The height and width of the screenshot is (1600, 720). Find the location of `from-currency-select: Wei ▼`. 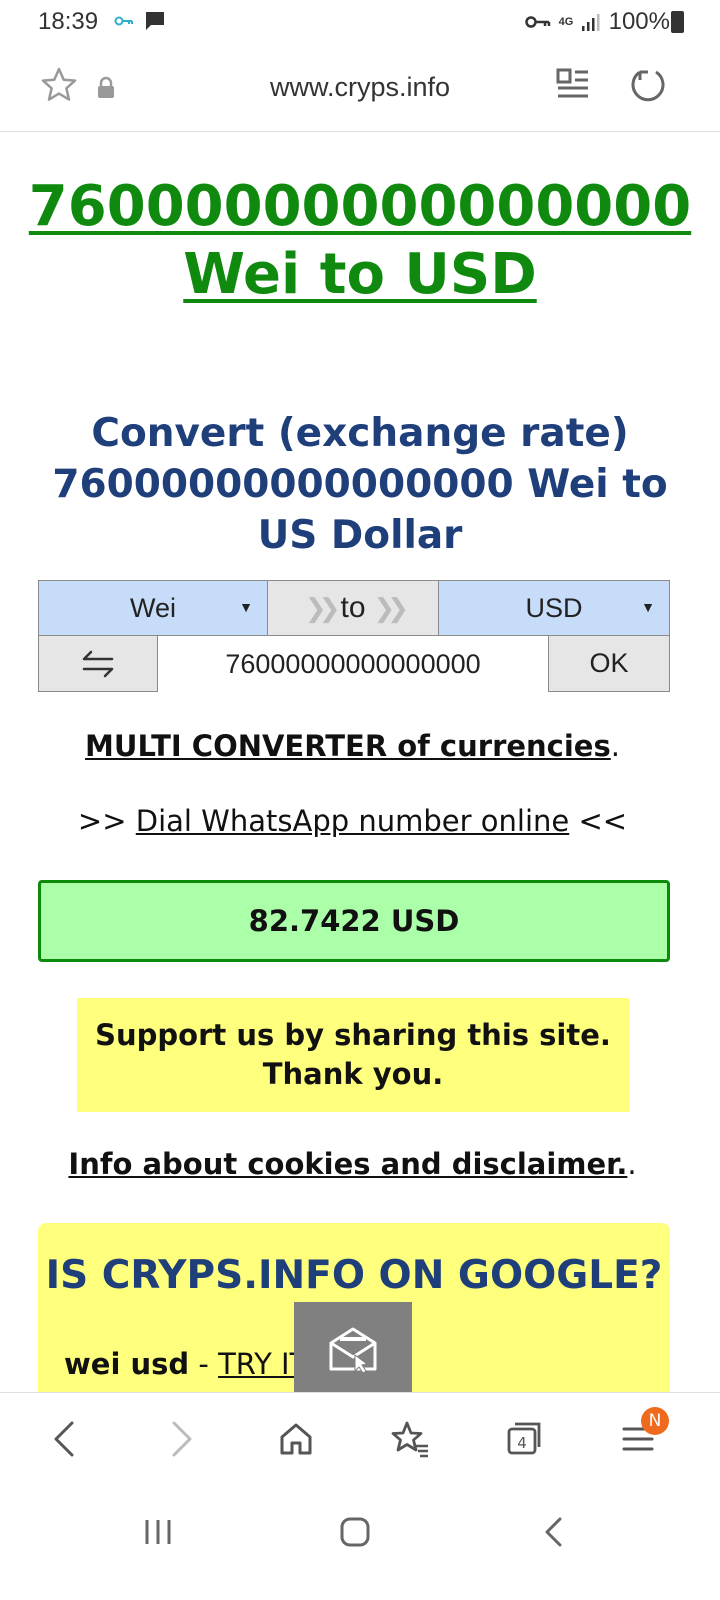

from-currency-select: Wei ▼ is located at coordinates (153, 608).